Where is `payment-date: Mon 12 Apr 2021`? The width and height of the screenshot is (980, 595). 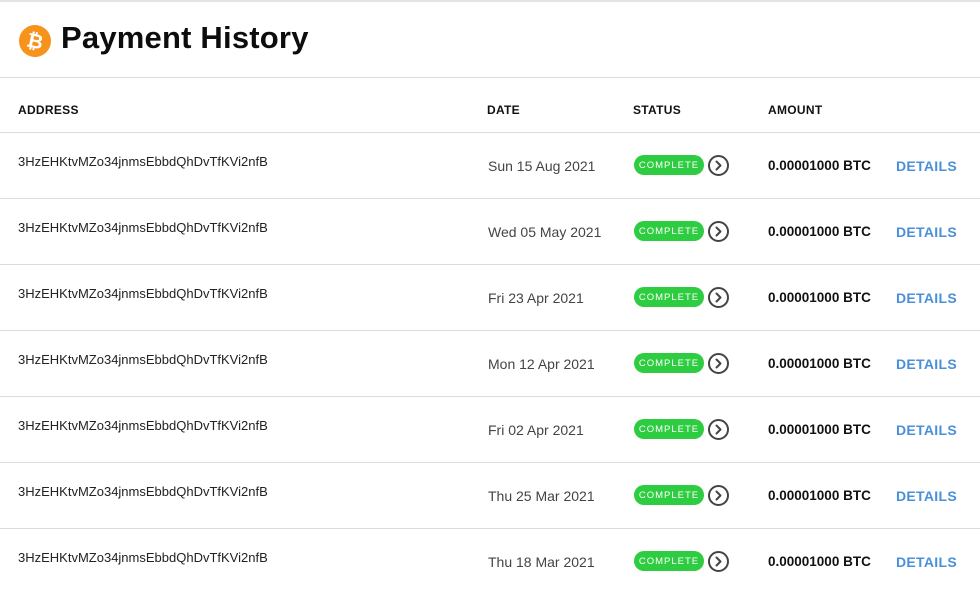 payment-date: Mon 12 Apr 2021 is located at coordinates (541, 364).